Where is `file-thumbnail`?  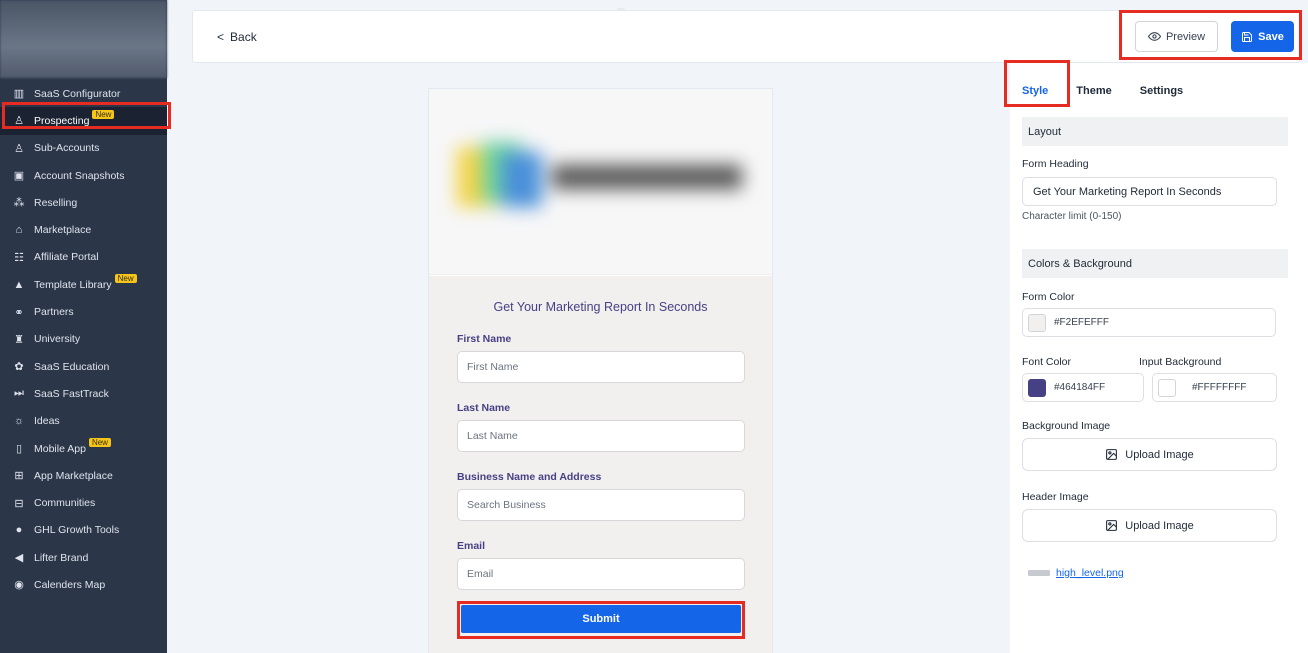
file-thumbnail is located at coordinates (1039, 573).